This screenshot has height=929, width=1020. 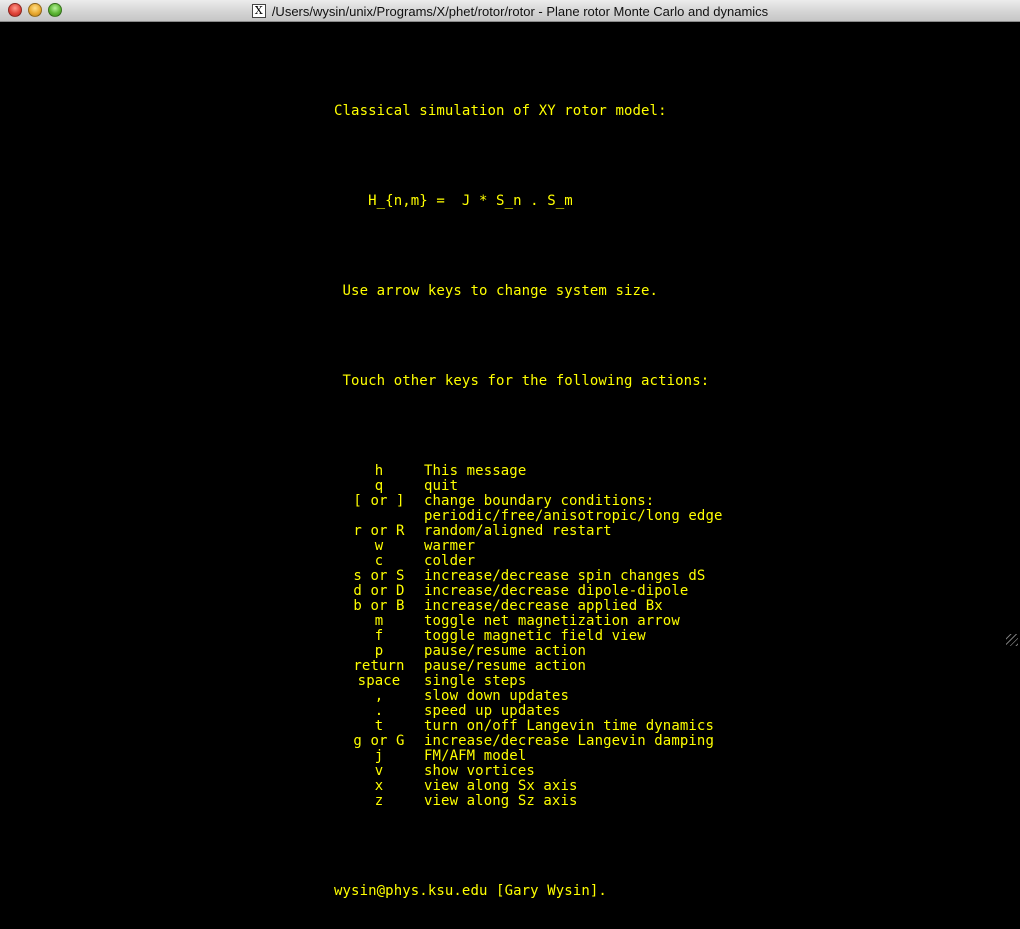 I want to click on command-key: z, so click(x=379, y=801).